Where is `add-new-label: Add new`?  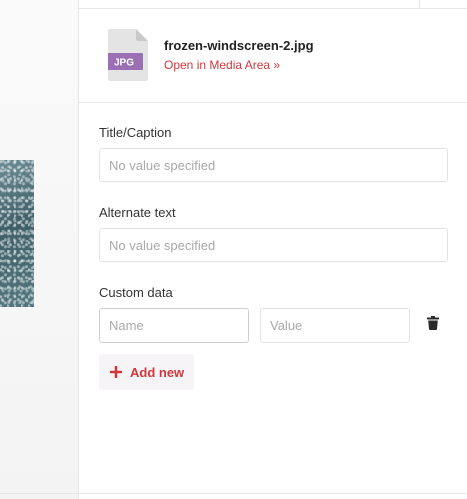
add-new-label: Add new is located at coordinates (157, 372).